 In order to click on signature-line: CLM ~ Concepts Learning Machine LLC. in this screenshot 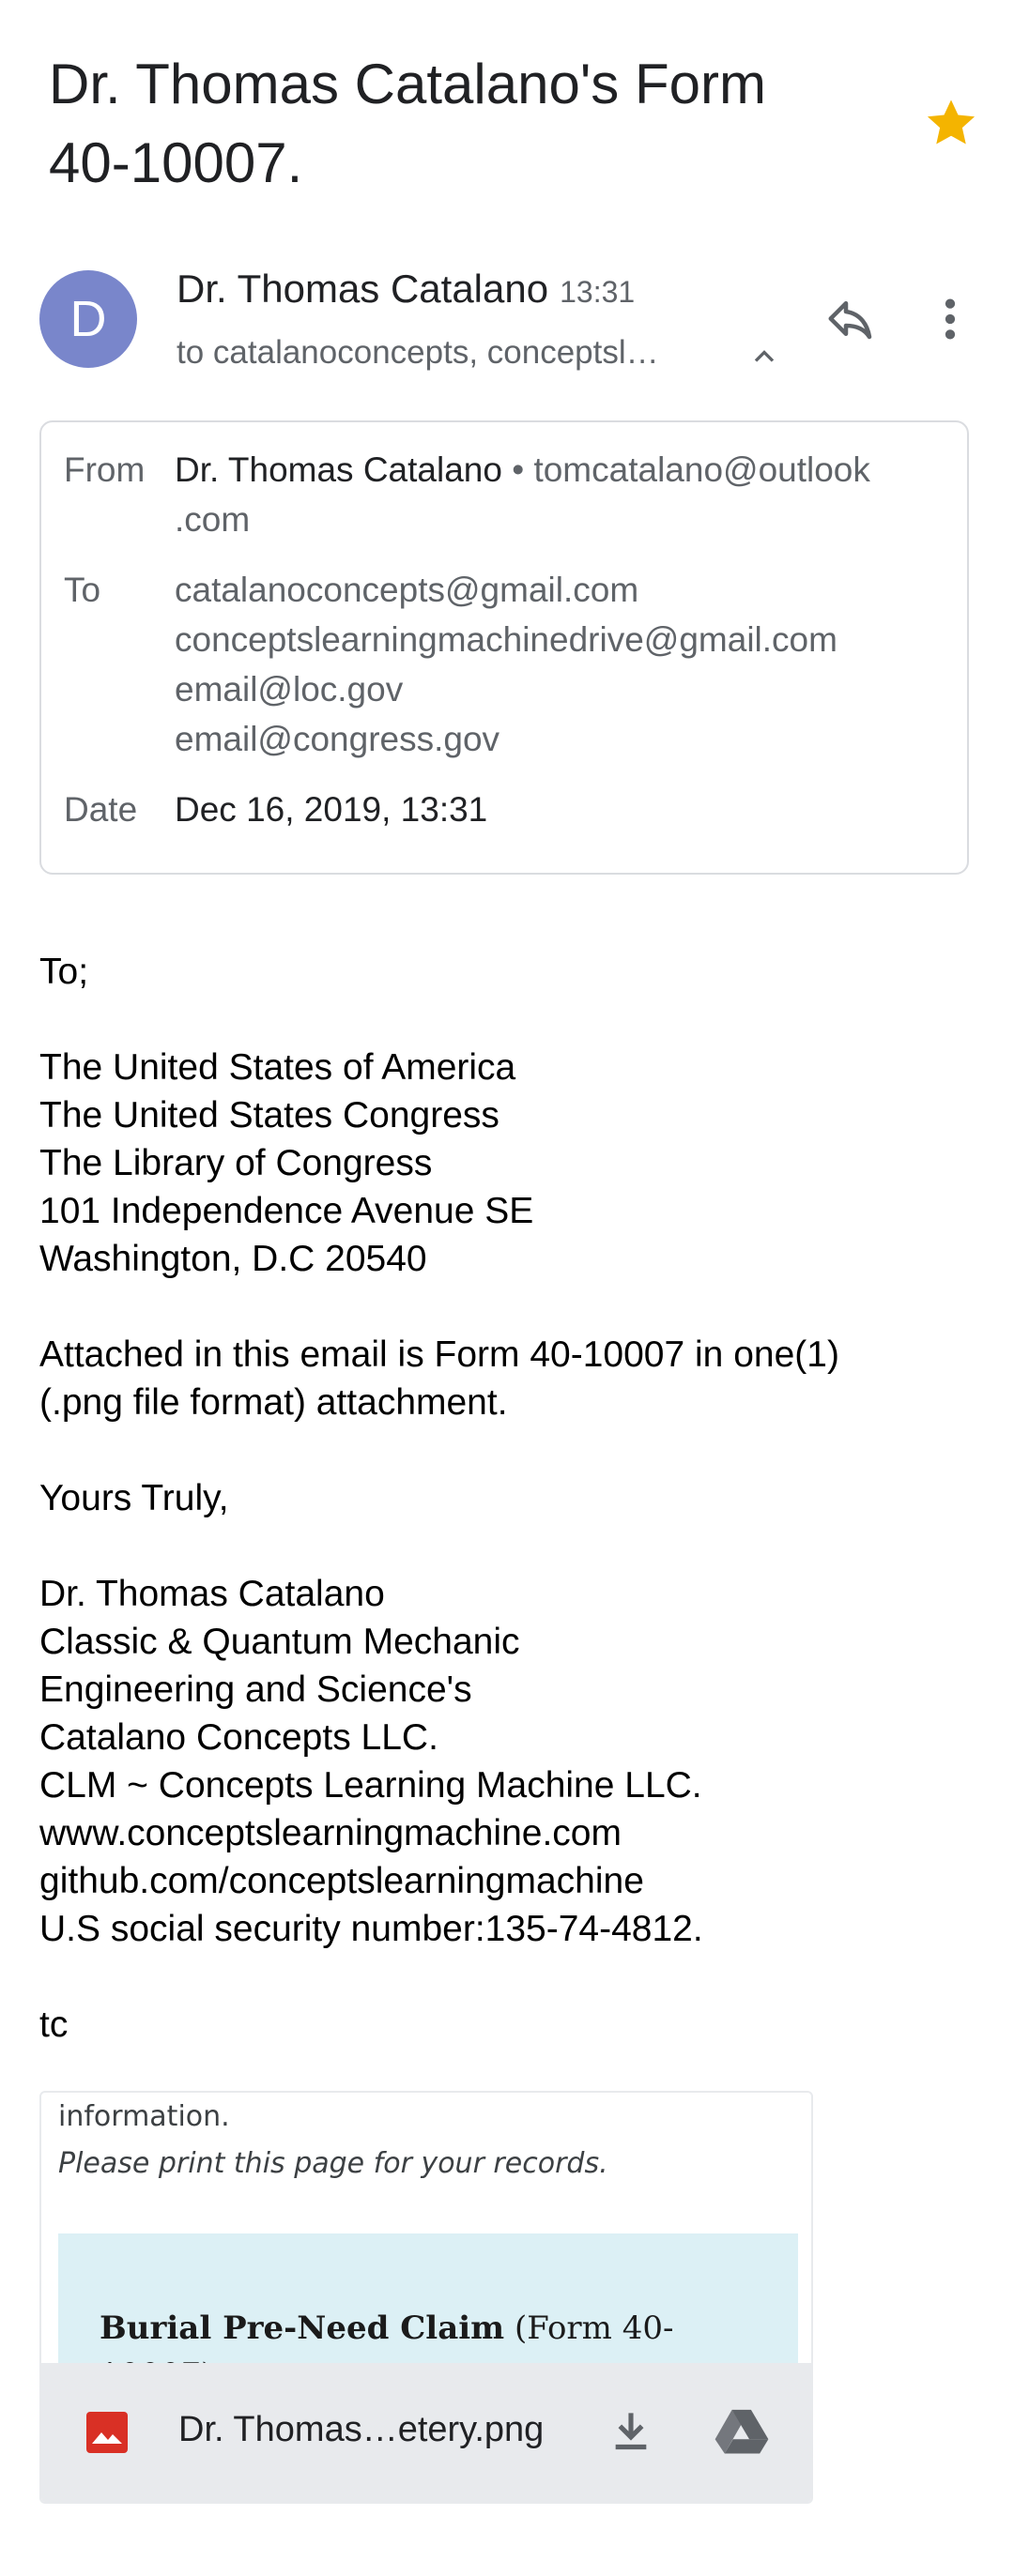, I will do `click(370, 1785)`.